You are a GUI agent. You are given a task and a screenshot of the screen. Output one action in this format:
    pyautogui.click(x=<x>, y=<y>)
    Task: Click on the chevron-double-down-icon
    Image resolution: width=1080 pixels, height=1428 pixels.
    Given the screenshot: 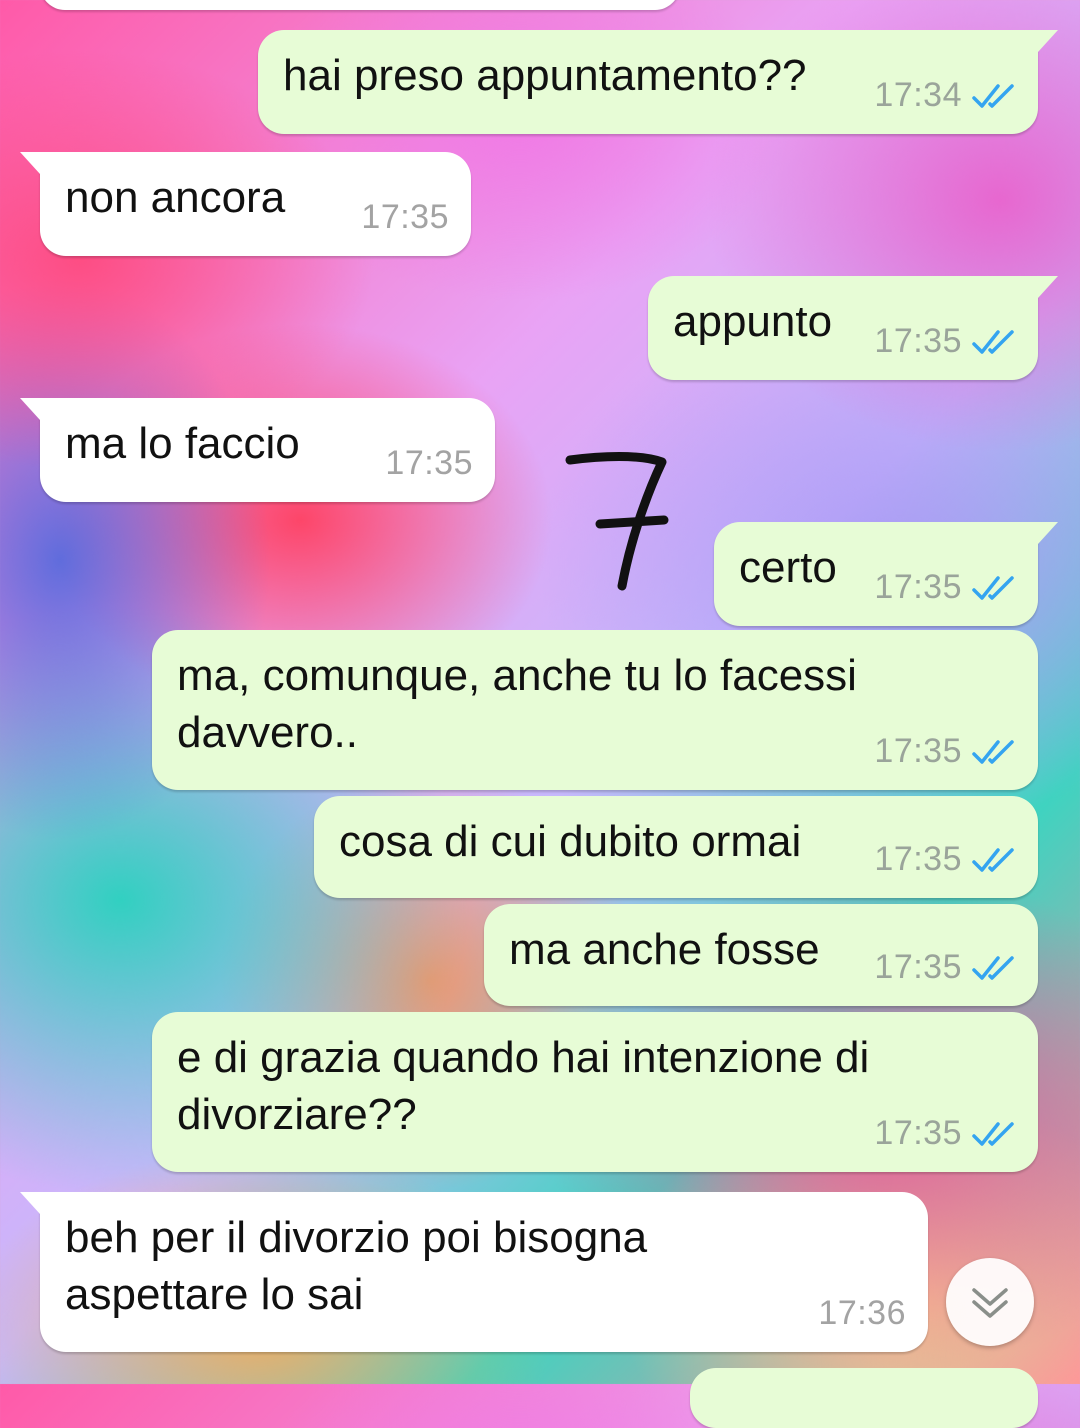 What is the action you would take?
    pyautogui.click(x=990, y=1303)
    